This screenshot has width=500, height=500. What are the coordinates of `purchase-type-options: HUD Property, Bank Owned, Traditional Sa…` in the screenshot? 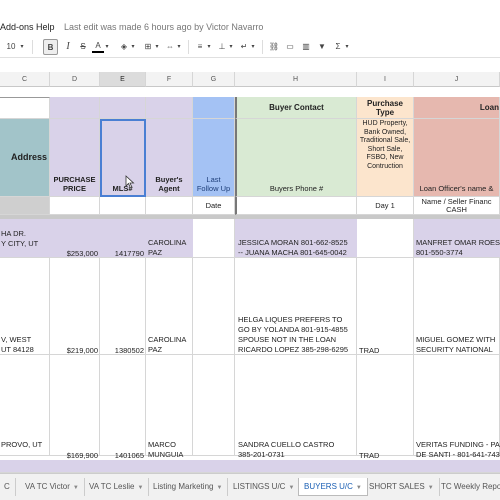 It's located at (385, 158).